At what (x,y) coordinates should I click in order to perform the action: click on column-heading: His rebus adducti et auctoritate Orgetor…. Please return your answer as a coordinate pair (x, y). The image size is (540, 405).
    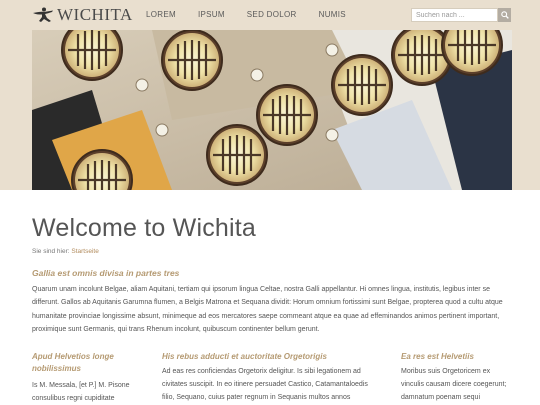
    Looking at the image, I should click on (244, 356).